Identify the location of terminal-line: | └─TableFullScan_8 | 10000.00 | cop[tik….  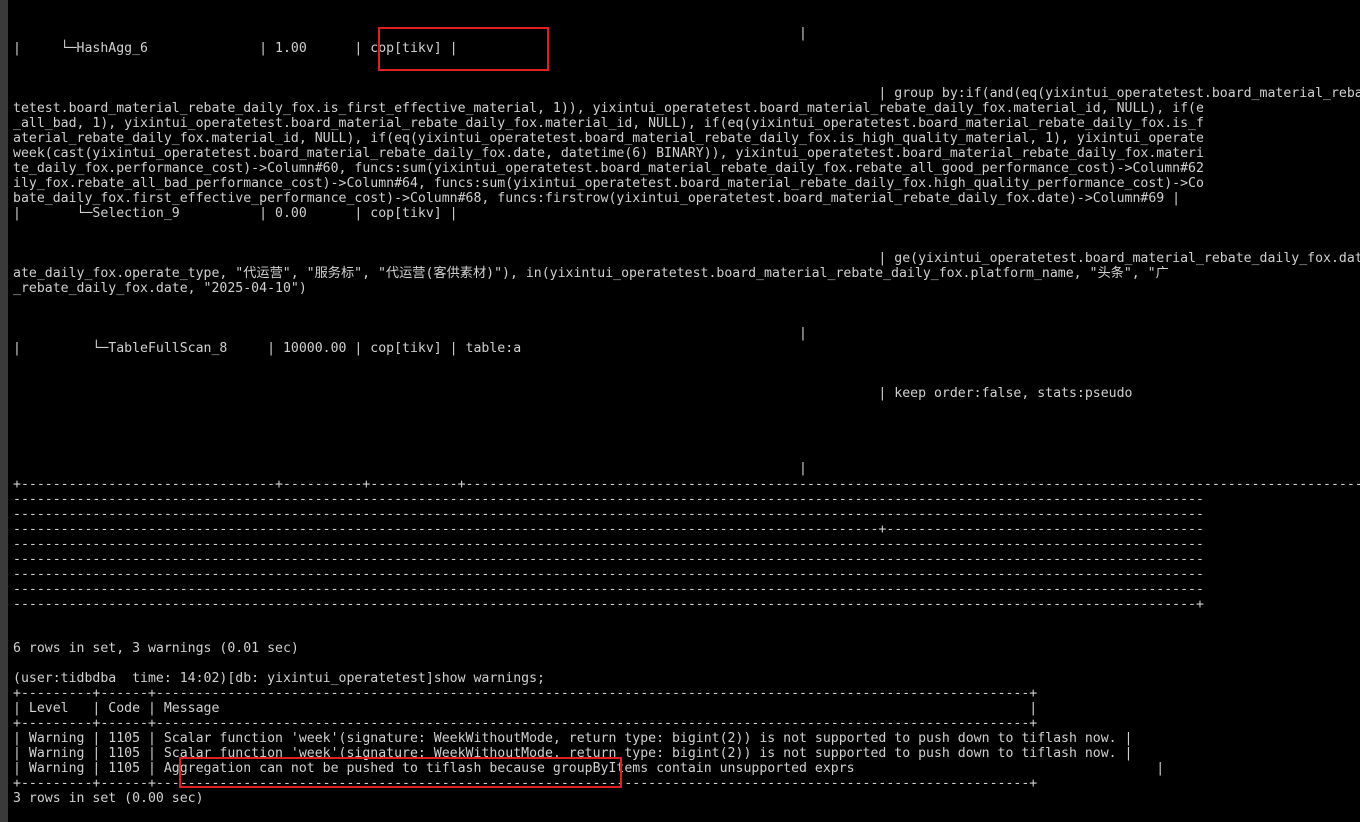
(267, 348).